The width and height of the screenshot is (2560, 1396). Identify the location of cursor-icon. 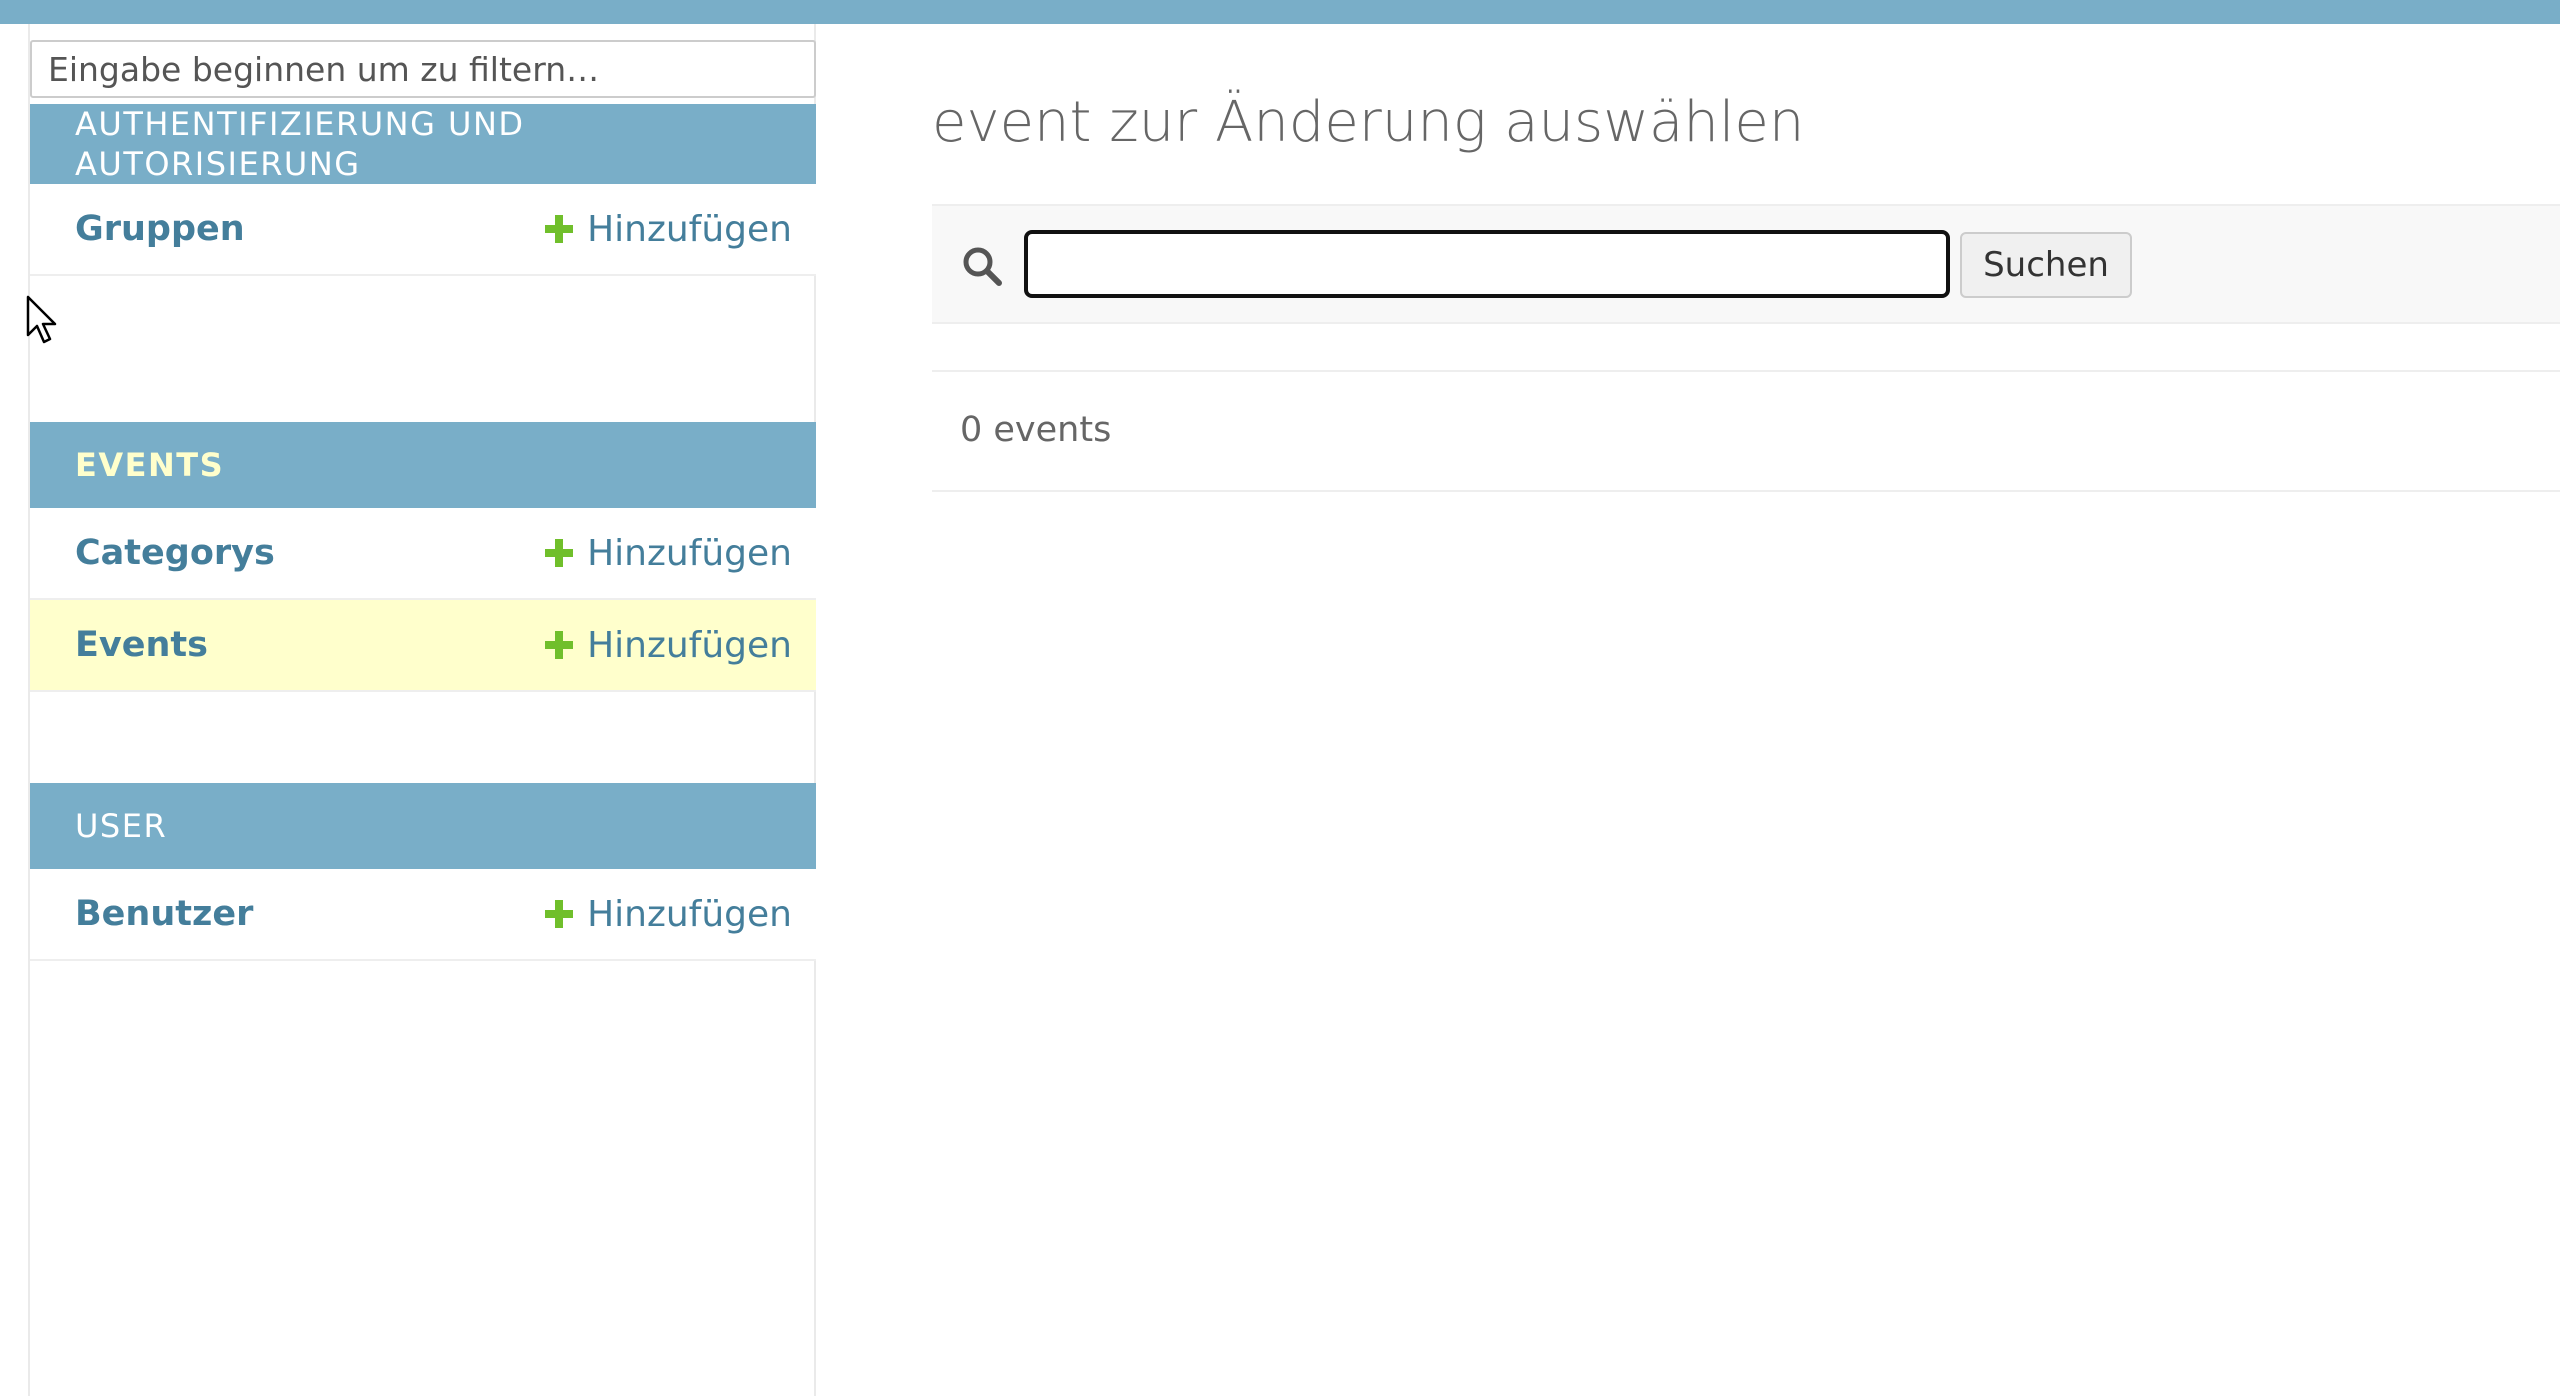
(41, 319).